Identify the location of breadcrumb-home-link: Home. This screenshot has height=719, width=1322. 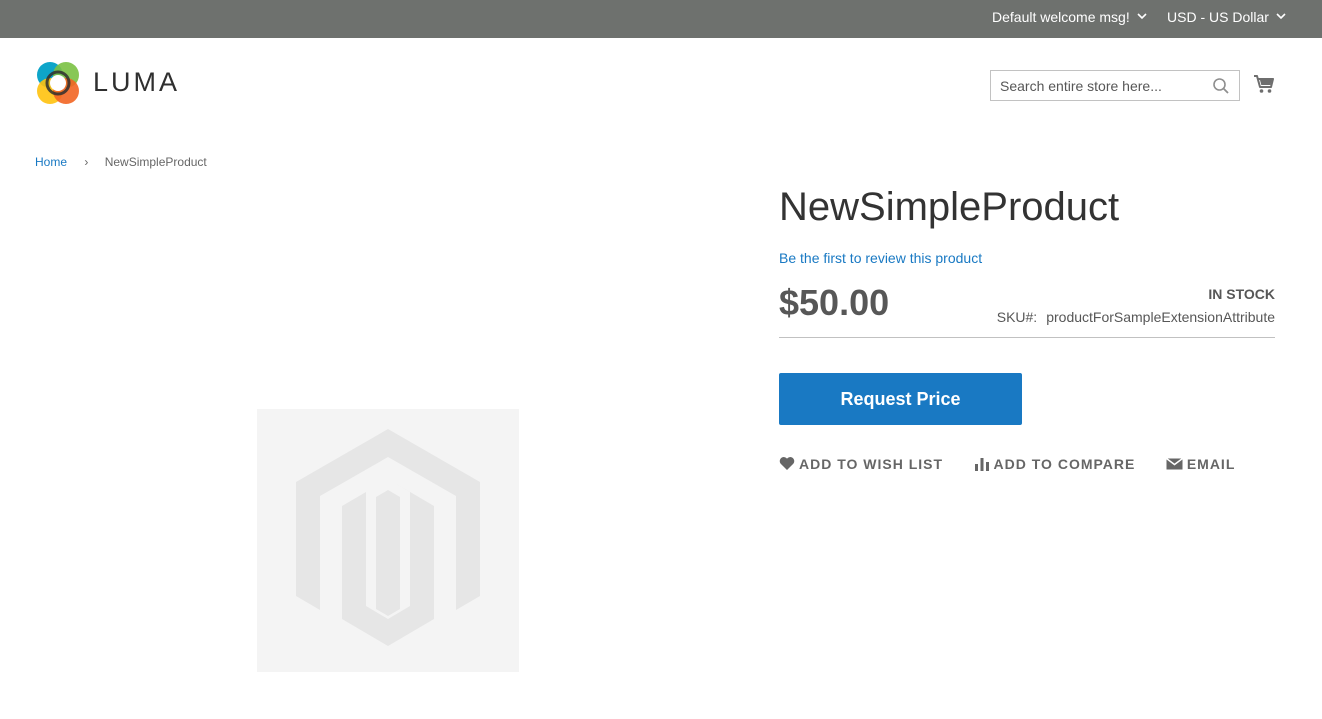
(51, 162).